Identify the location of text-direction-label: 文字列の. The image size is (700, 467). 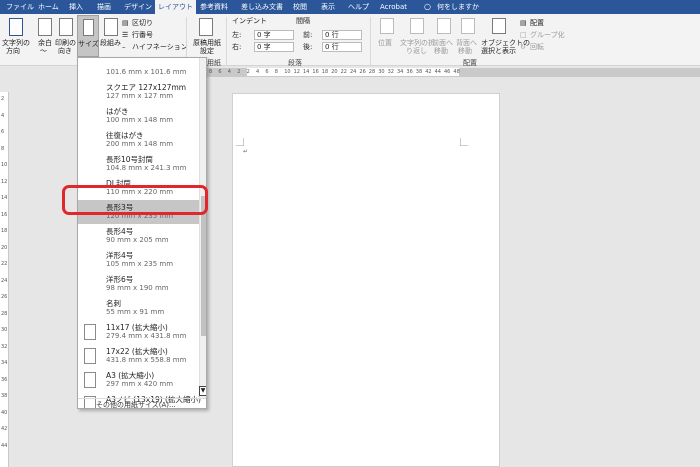
(16, 43).